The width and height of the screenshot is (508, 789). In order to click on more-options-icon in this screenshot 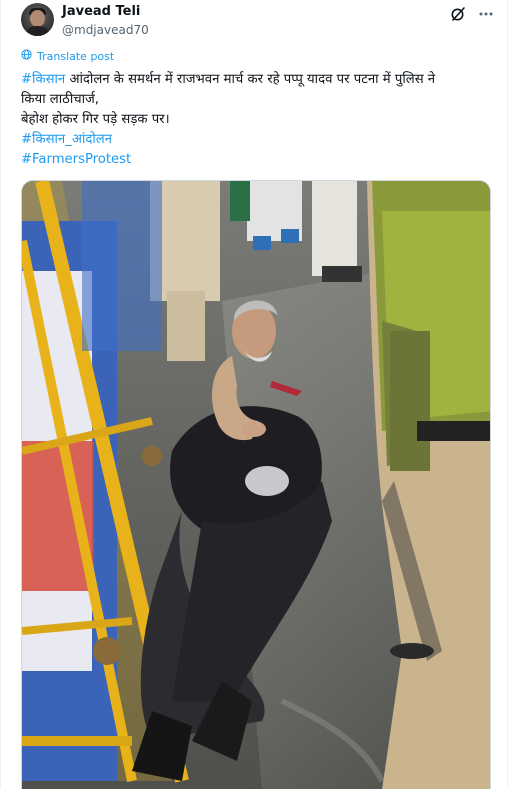, I will do `click(486, 14)`.